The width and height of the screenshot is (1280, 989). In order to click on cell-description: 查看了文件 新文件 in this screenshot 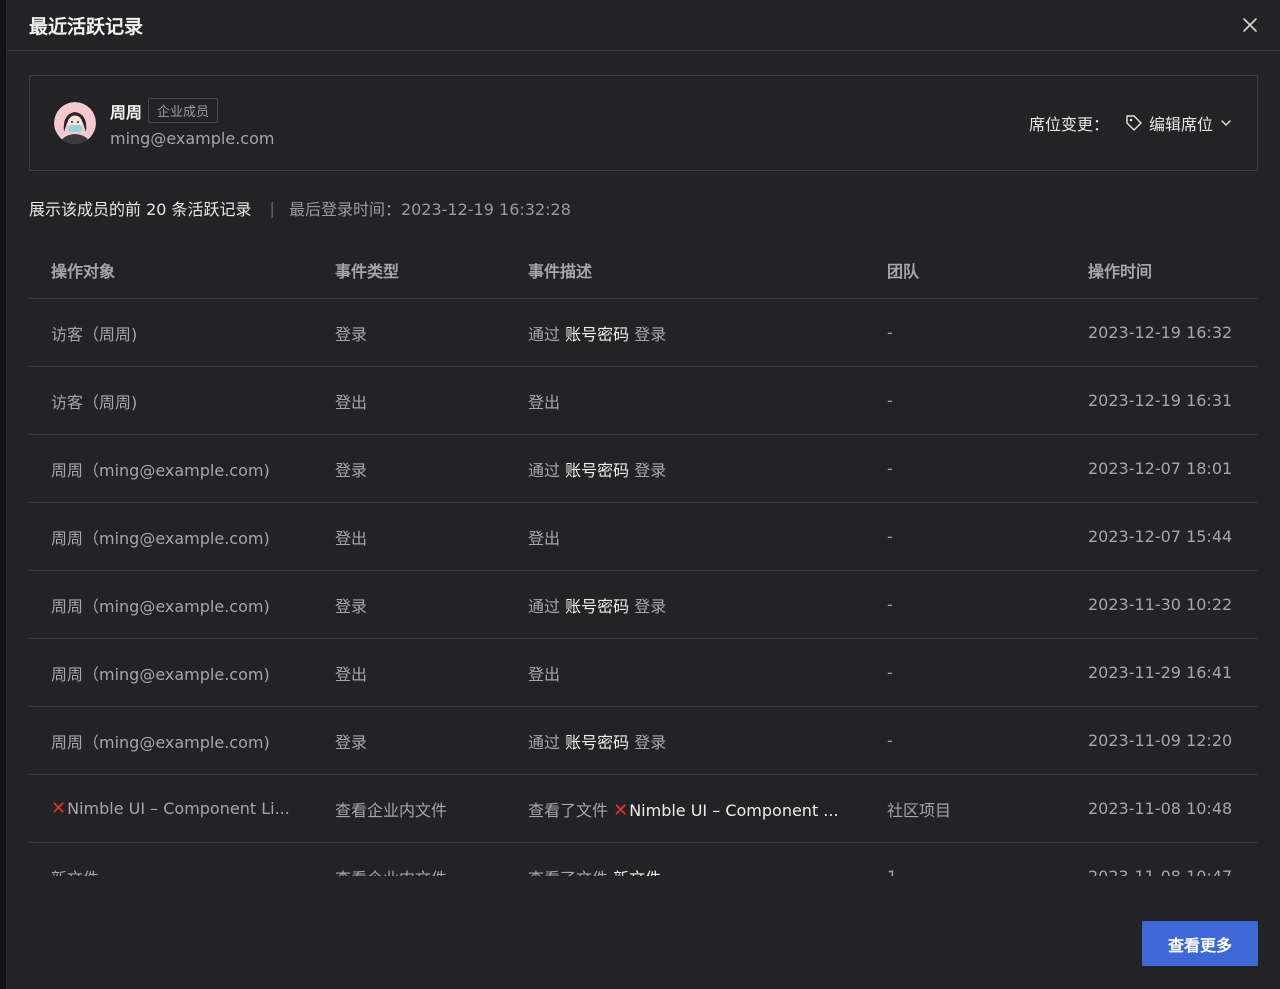, I will do `click(707, 871)`.